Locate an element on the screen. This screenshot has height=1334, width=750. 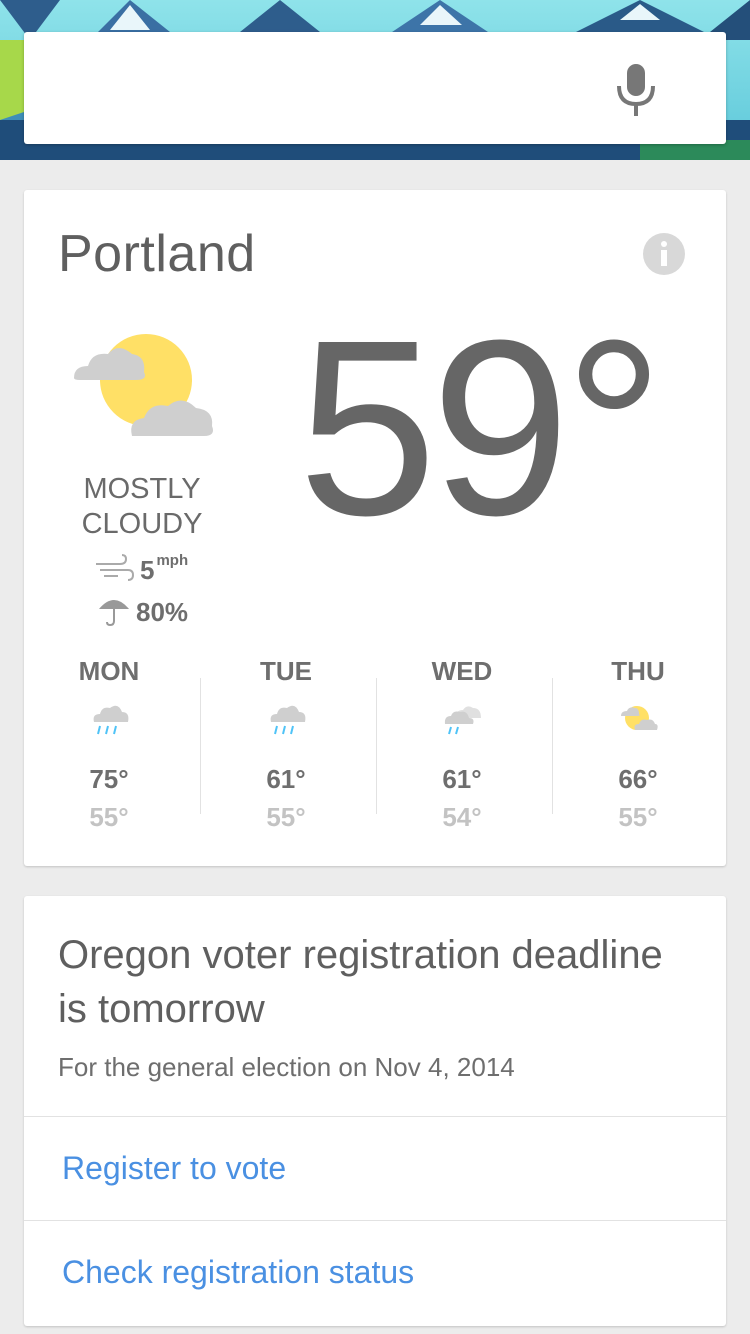
current-temperature: 59° is located at coordinates (481, 427).